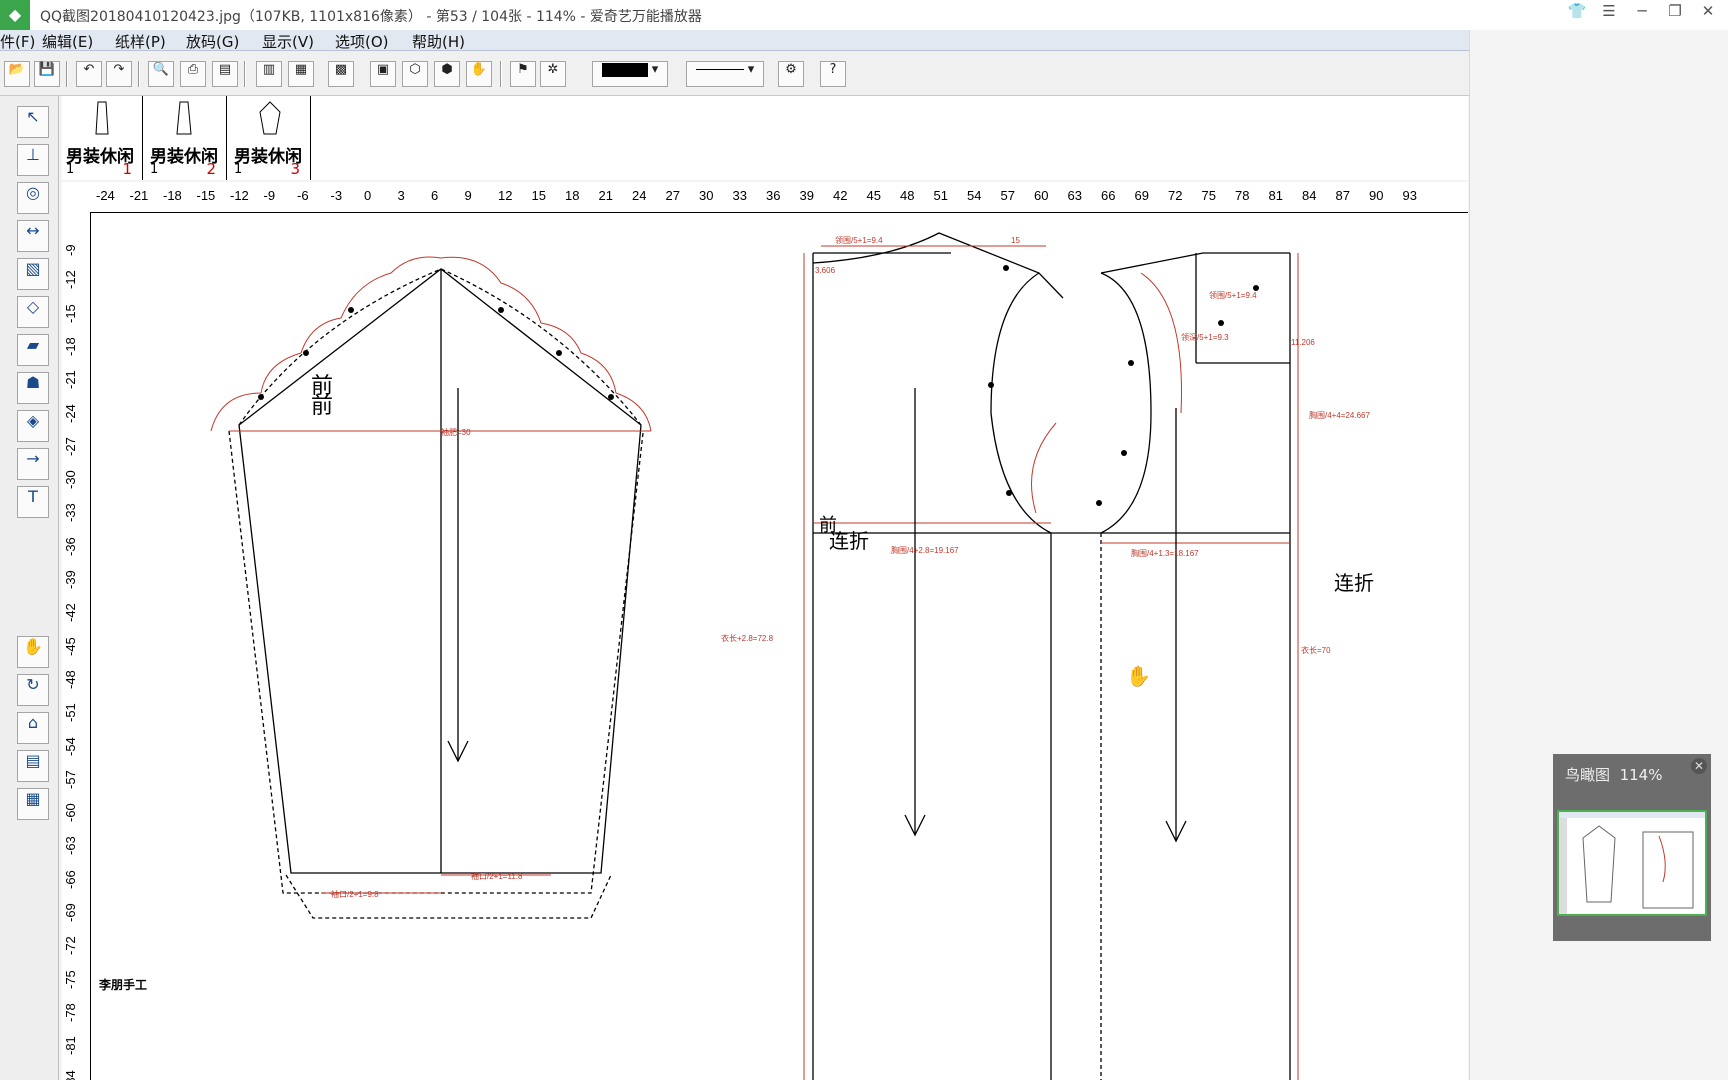 This screenshot has width=1728, height=1080. I want to click on menu-icon: ☰, so click(1609, 15).